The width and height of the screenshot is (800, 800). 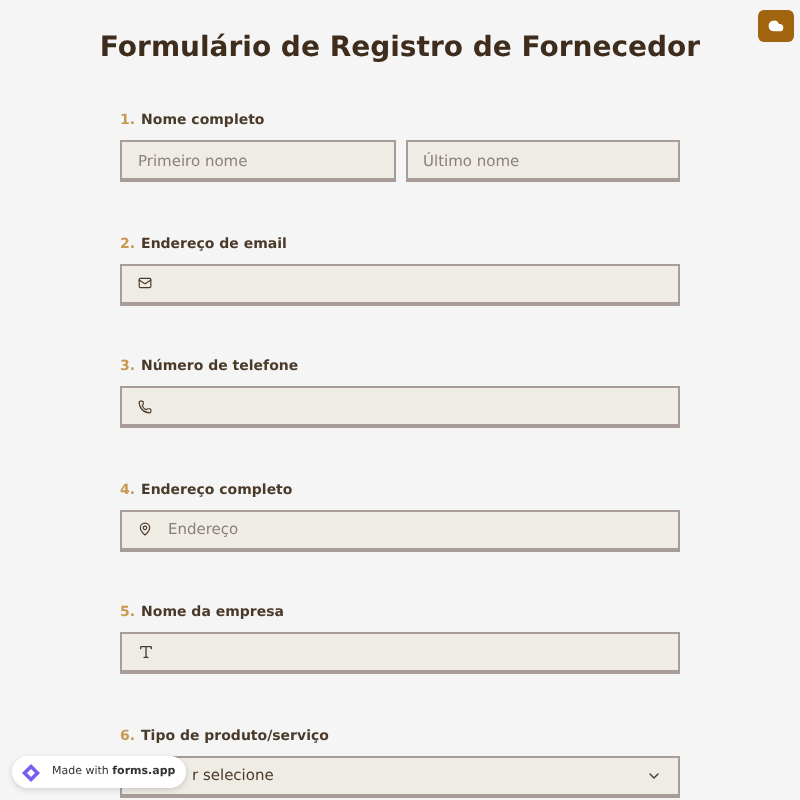 I want to click on phone-field, so click(x=400, y=407).